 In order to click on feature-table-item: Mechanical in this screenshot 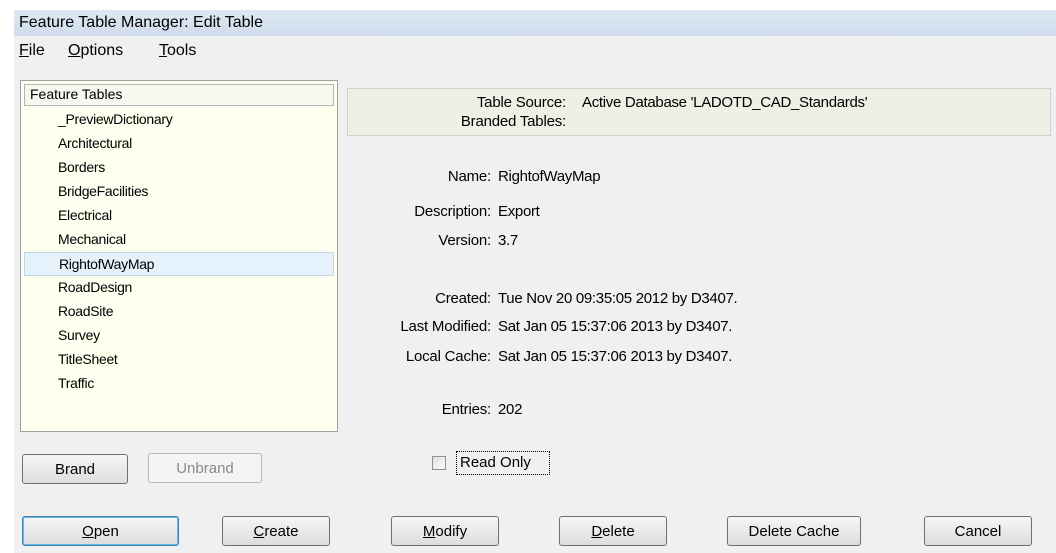, I will do `click(179, 240)`.